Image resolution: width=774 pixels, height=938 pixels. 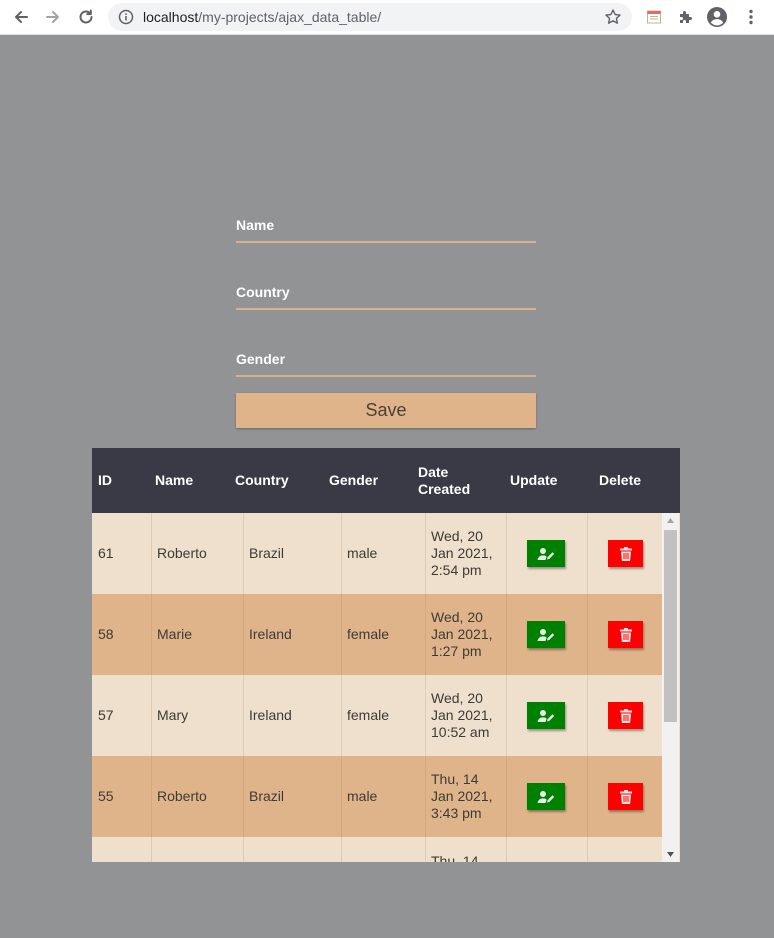 I want to click on cell-id: 58, so click(x=106, y=634).